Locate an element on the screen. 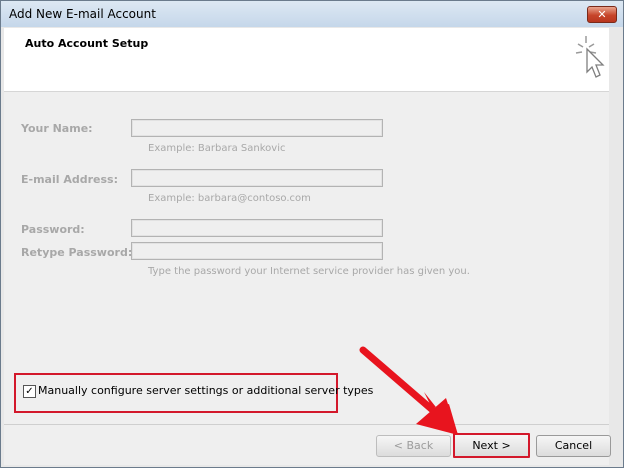  email-address-hint: Example: barbara@contoso.com is located at coordinates (229, 198).